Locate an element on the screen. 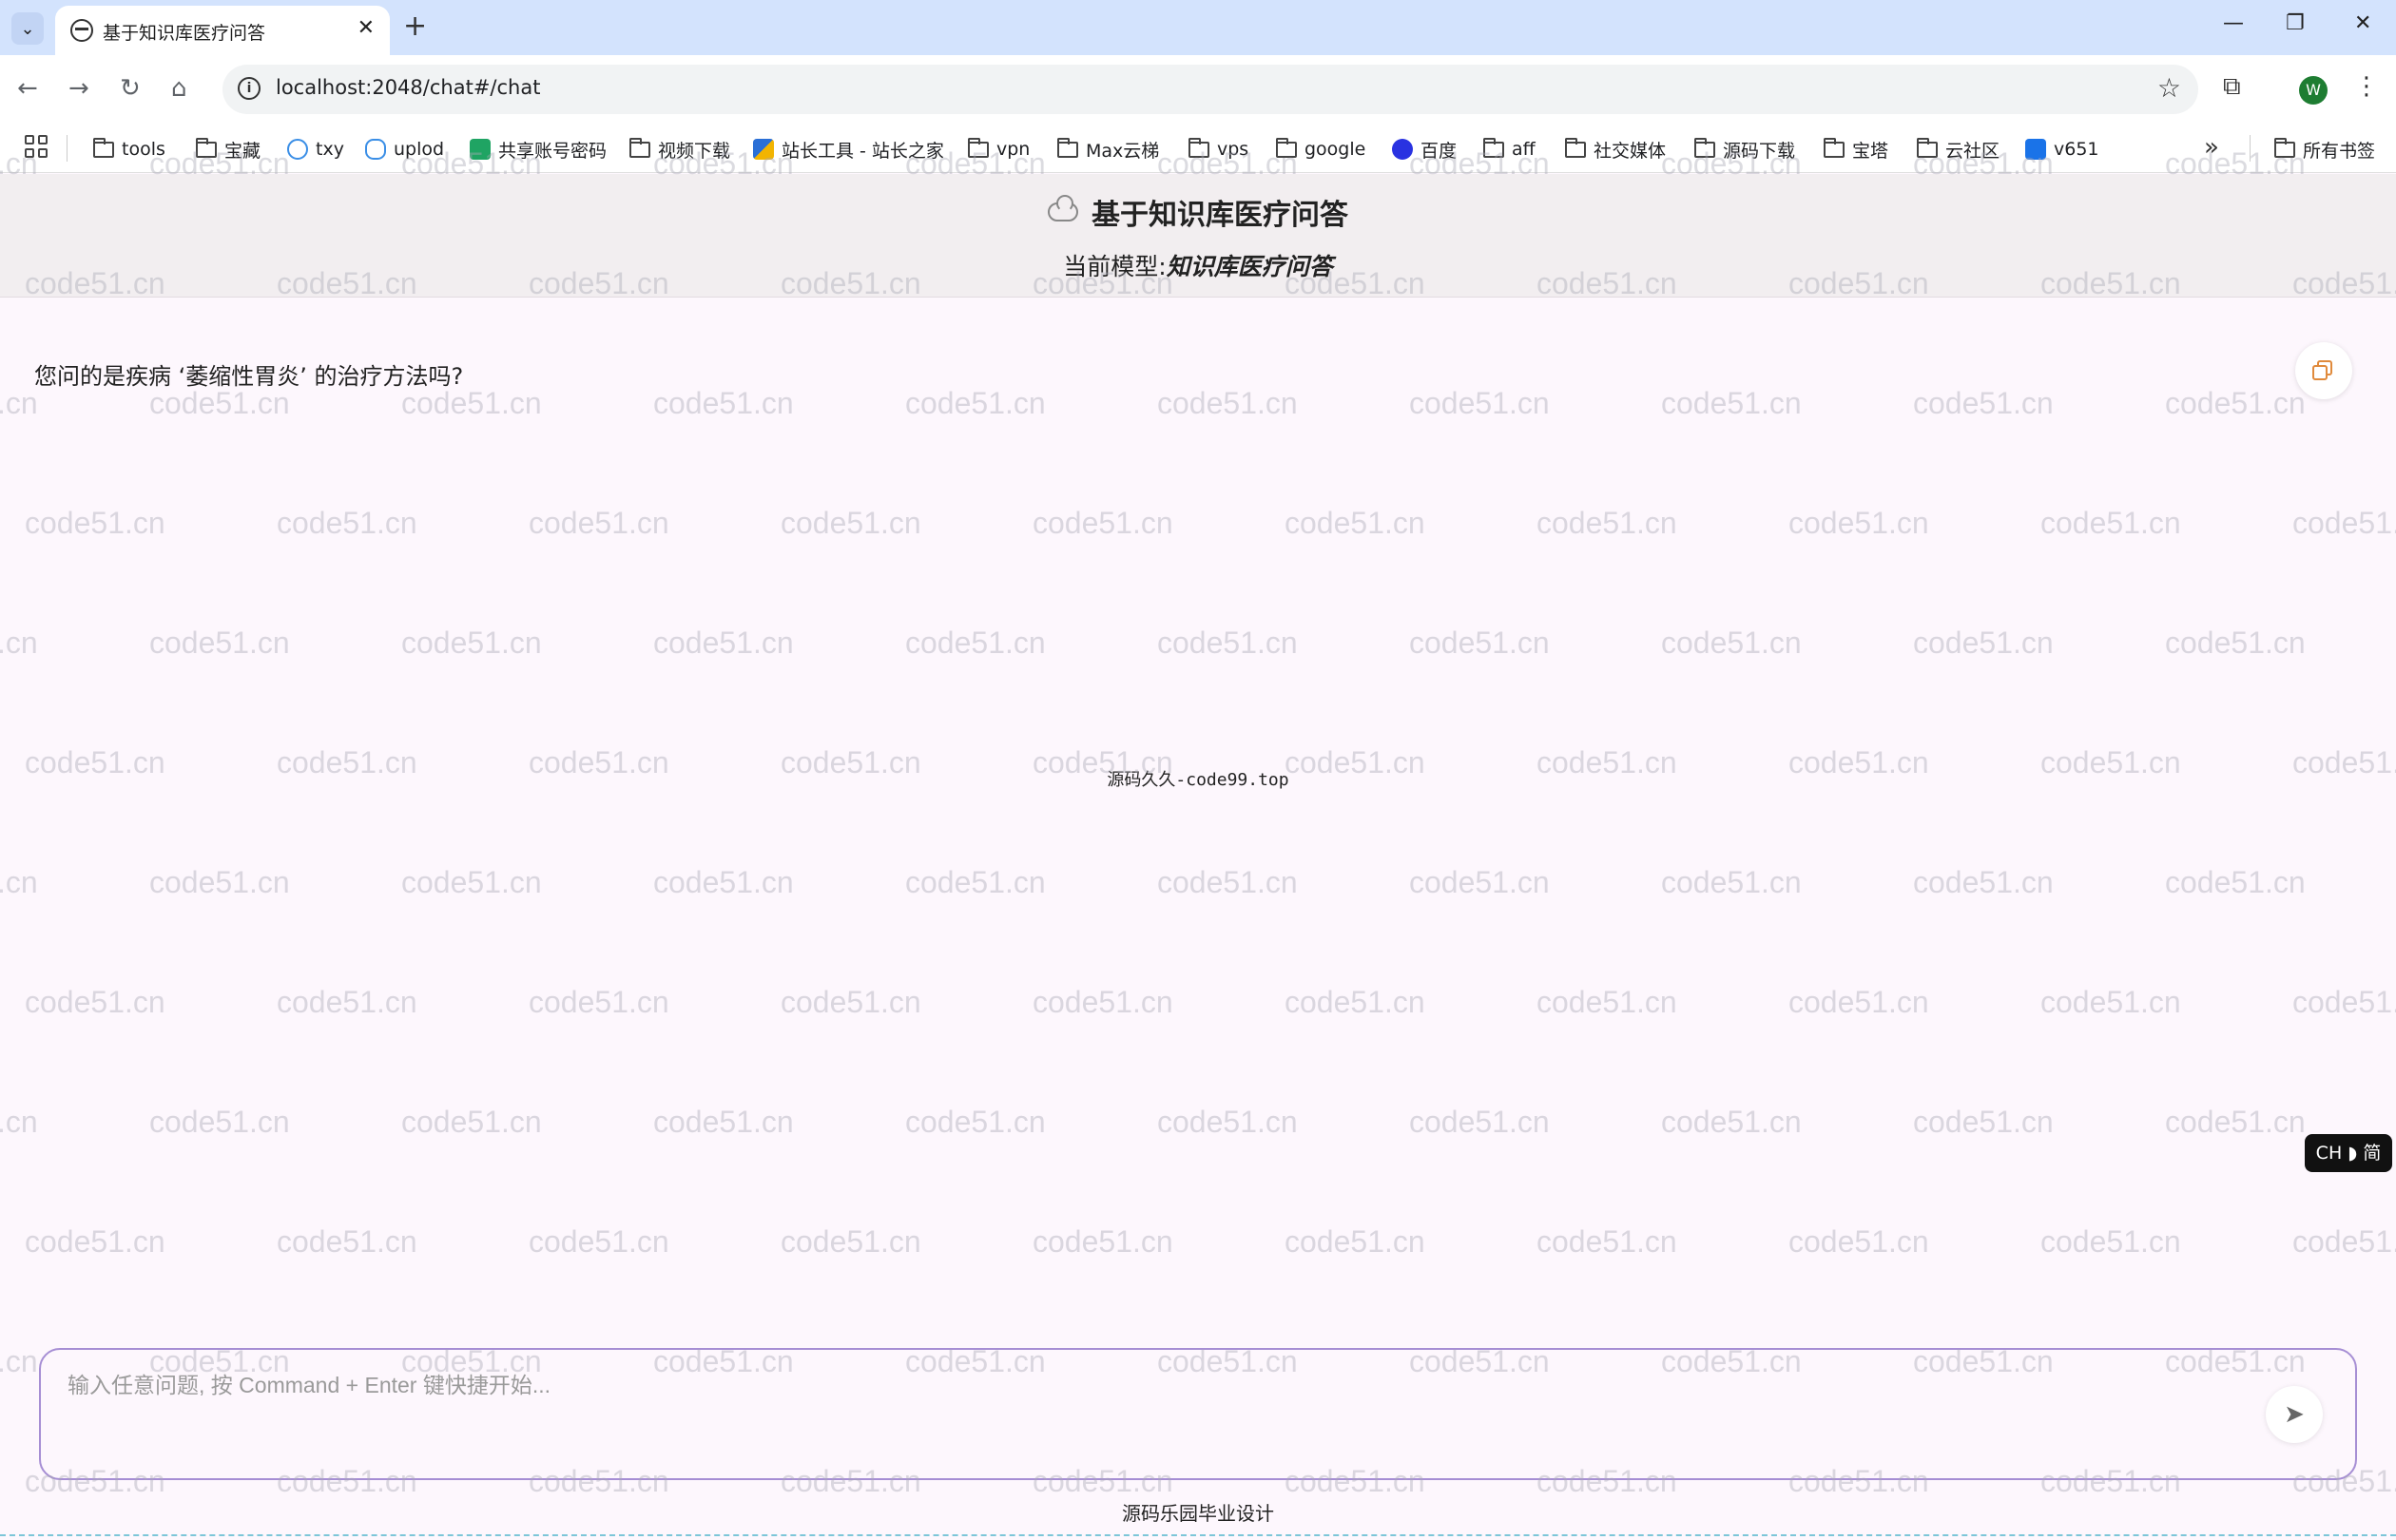 Image resolution: width=2396 pixels, height=1540 pixels. bookmark-label: v651 is located at coordinates (2076, 149).